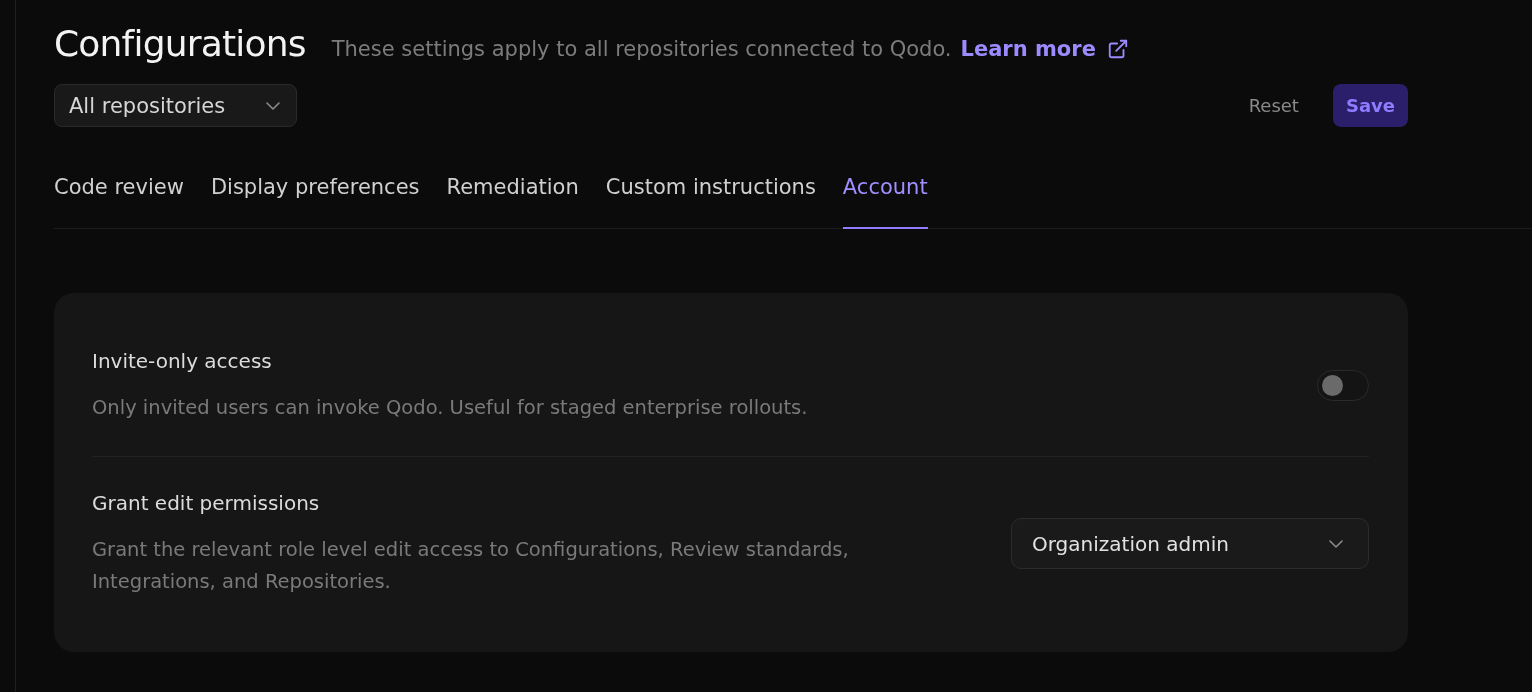  I want to click on setting-title: Grant edit permissions, so click(206, 503).